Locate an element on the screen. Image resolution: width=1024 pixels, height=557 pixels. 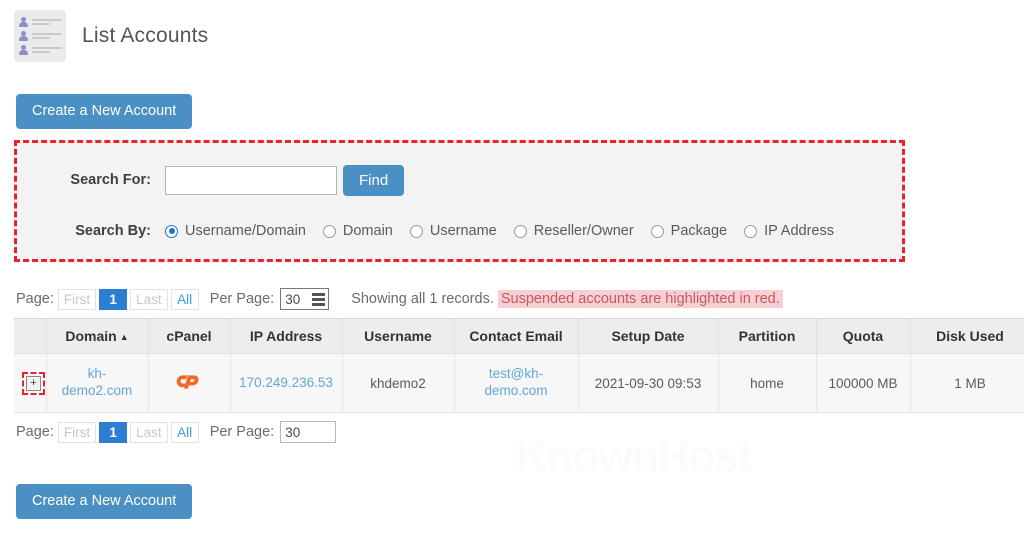
cell-ip-address: 170.249.236.53 is located at coordinates (286, 383).